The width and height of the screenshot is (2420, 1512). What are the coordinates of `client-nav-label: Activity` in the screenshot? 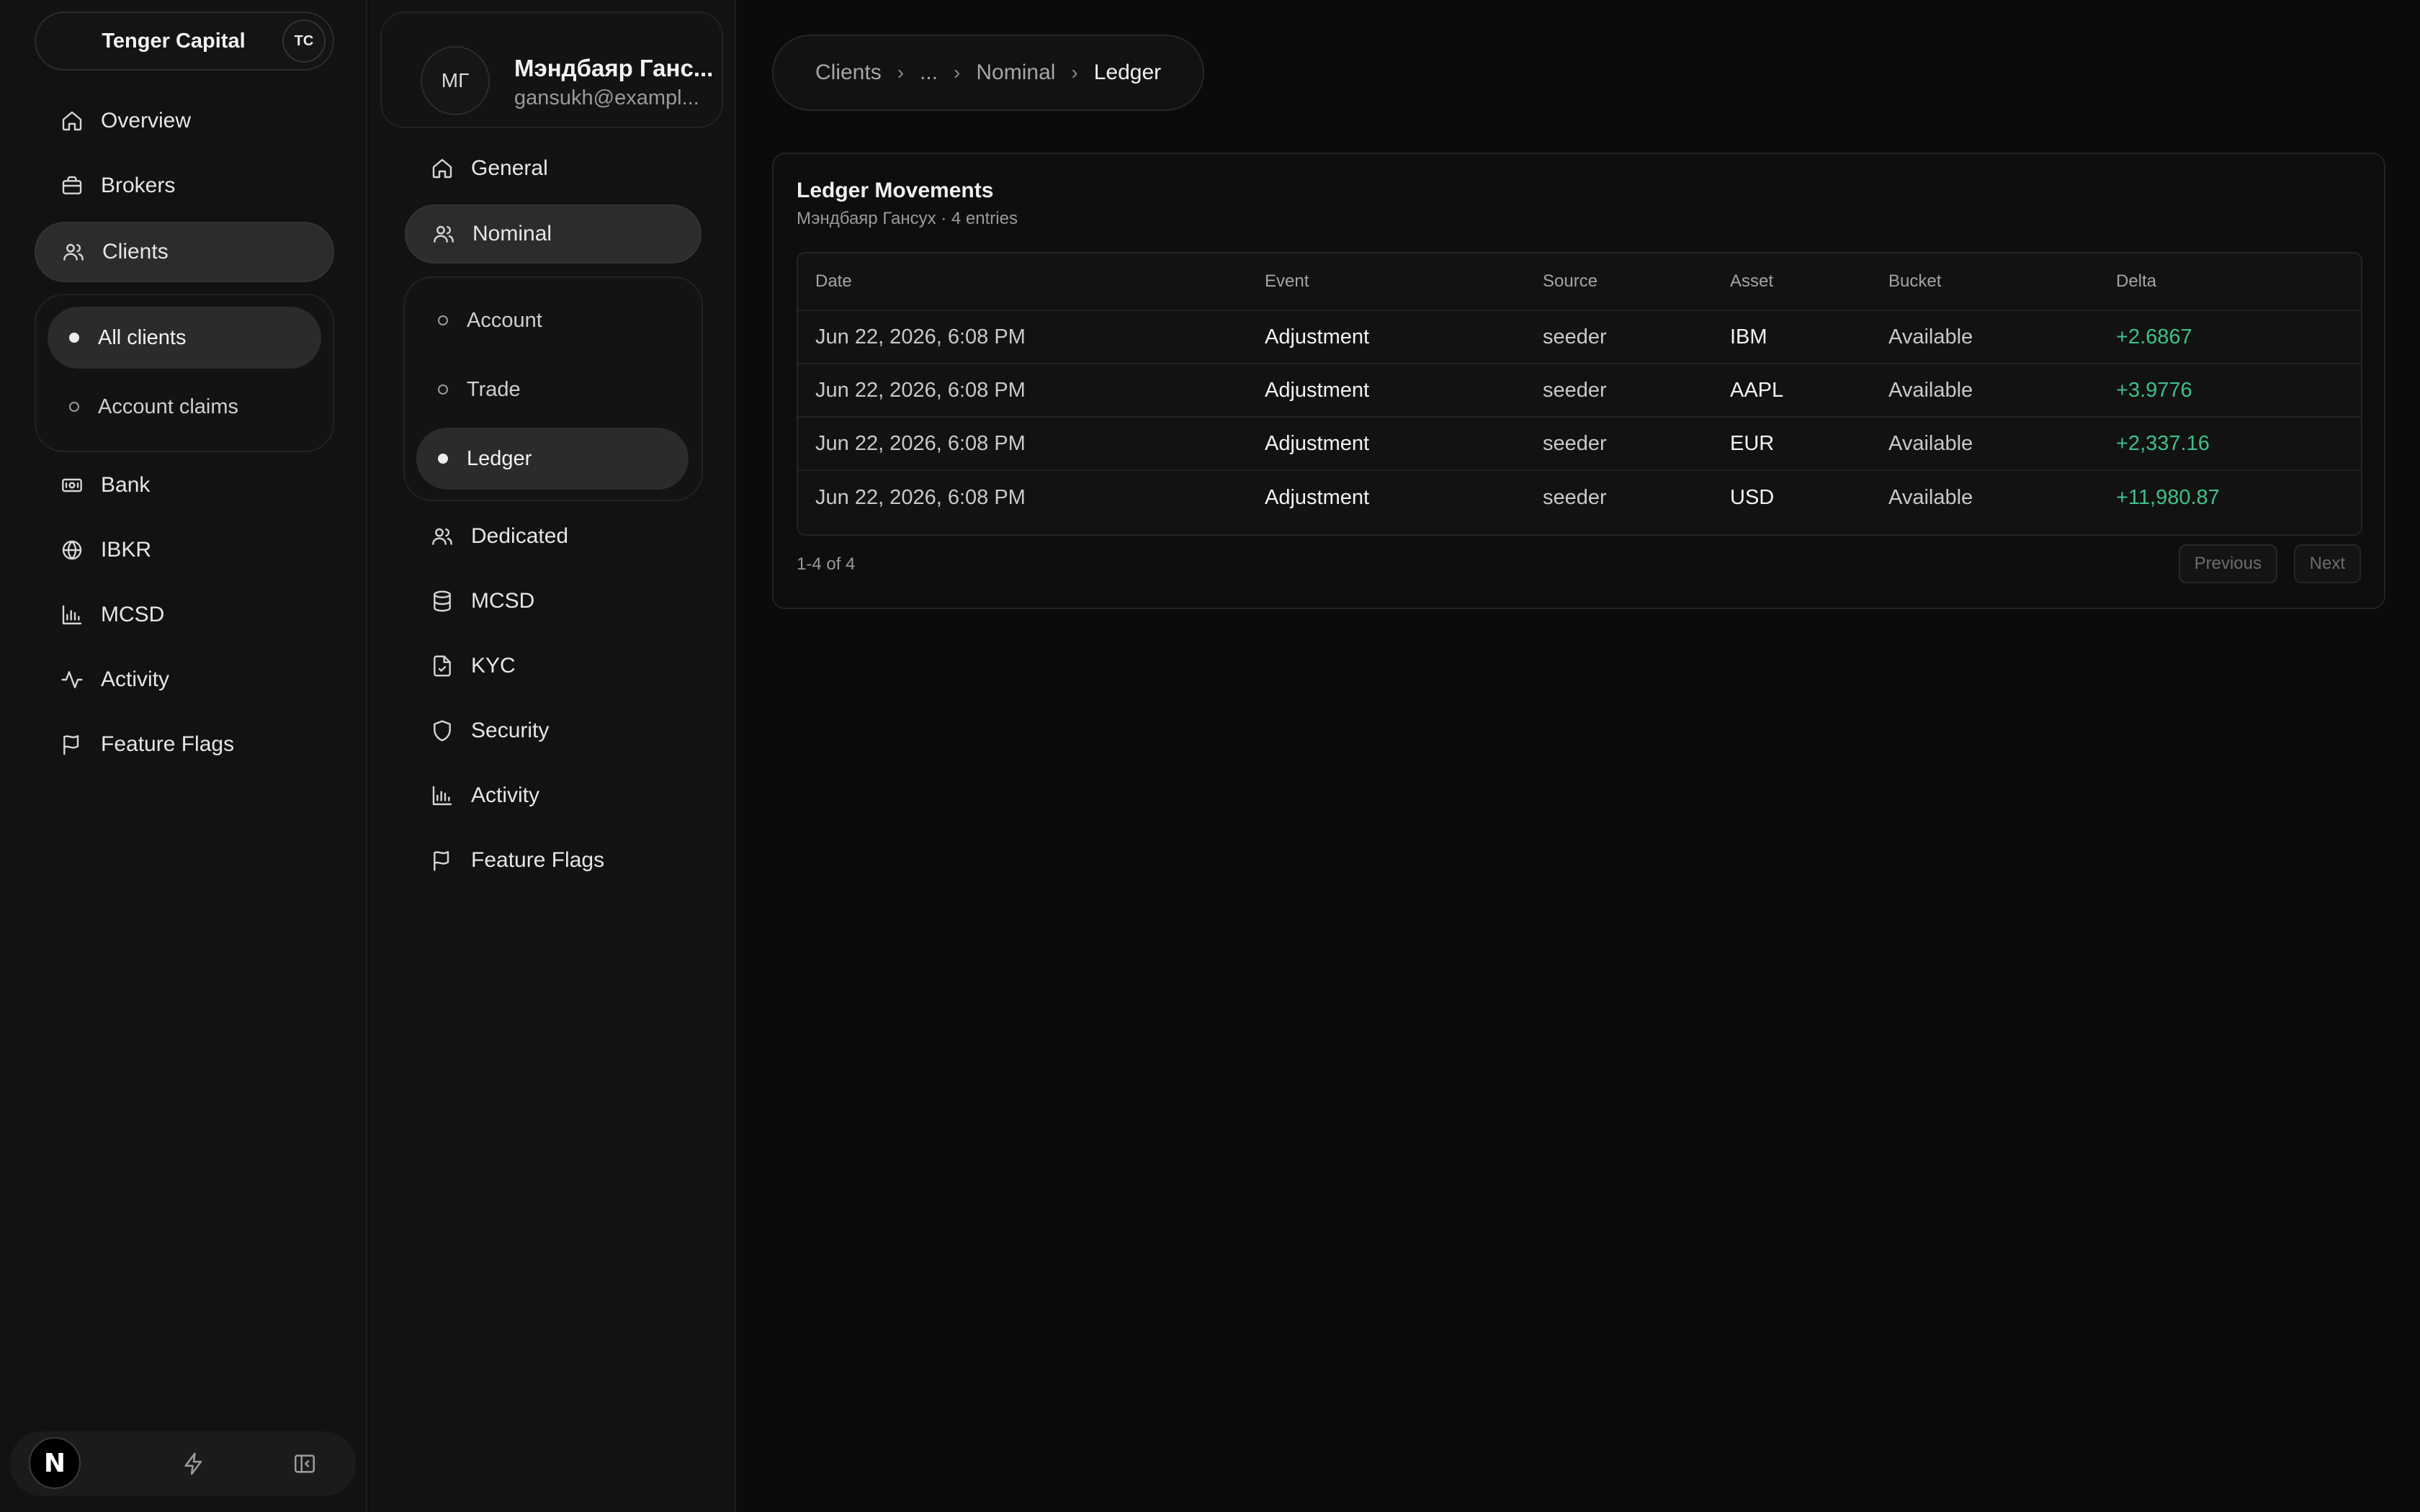 It's located at (505, 795).